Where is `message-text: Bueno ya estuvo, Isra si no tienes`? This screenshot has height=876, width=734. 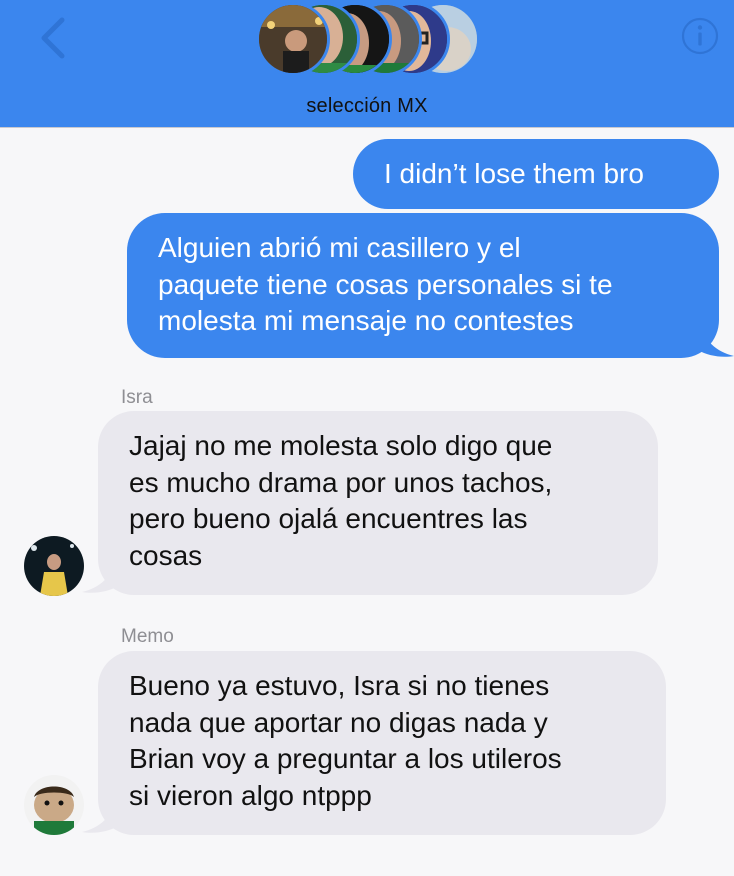 message-text: Bueno ya estuvo, Isra si no tienes is located at coordinates (339, 685).